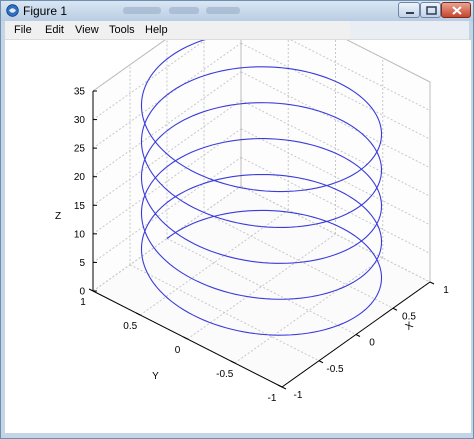 The image size is (474, 439). Describe the element at coordinates (83, 302) in the screenshot. I see `y-tick-label: 1` at that location.